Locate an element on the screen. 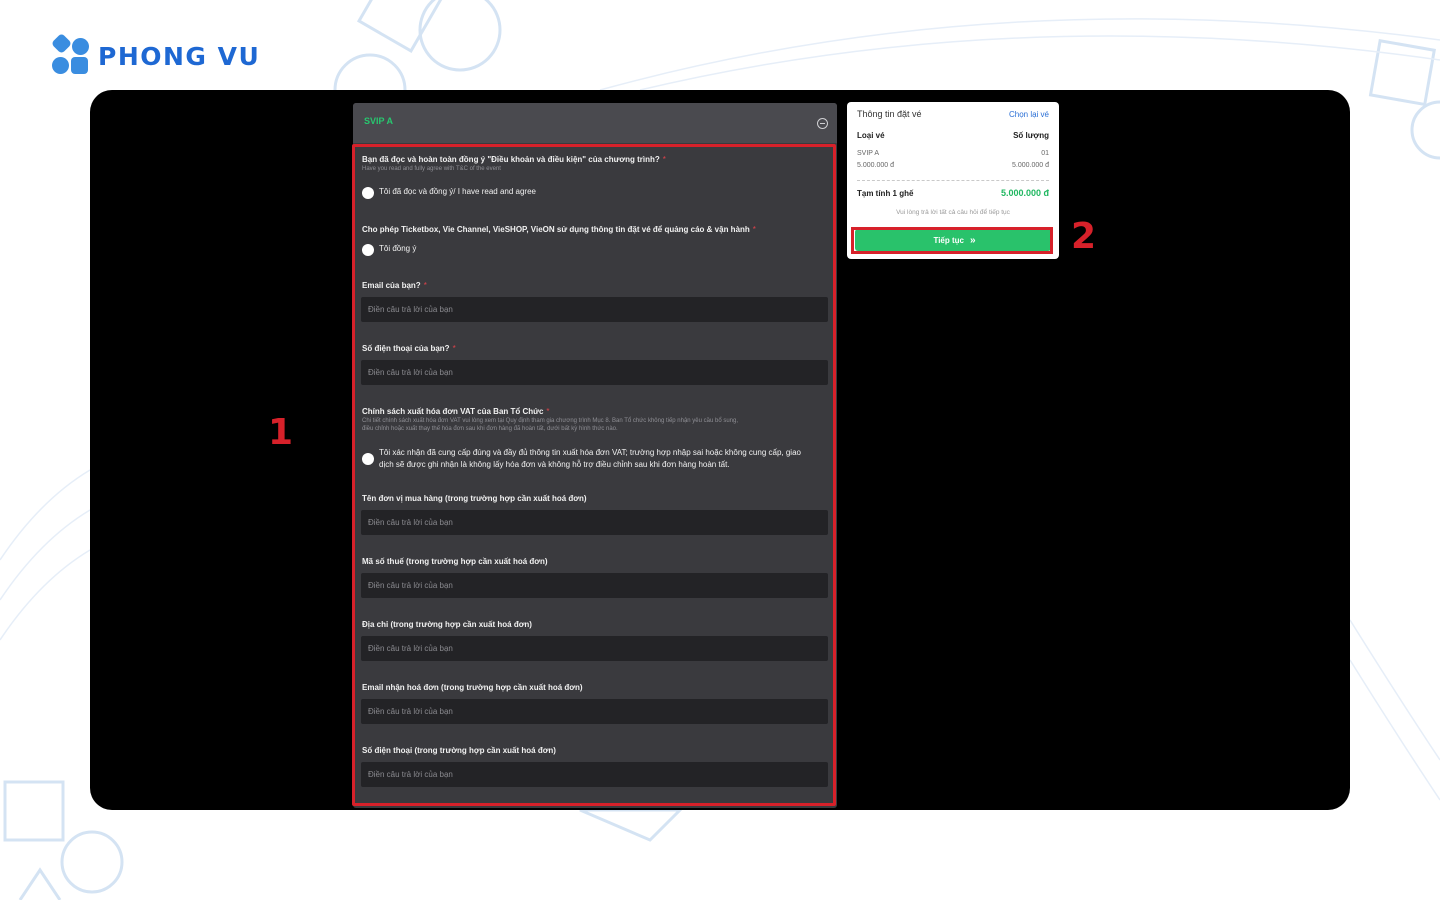  divider is located at coordinates (953, 180).